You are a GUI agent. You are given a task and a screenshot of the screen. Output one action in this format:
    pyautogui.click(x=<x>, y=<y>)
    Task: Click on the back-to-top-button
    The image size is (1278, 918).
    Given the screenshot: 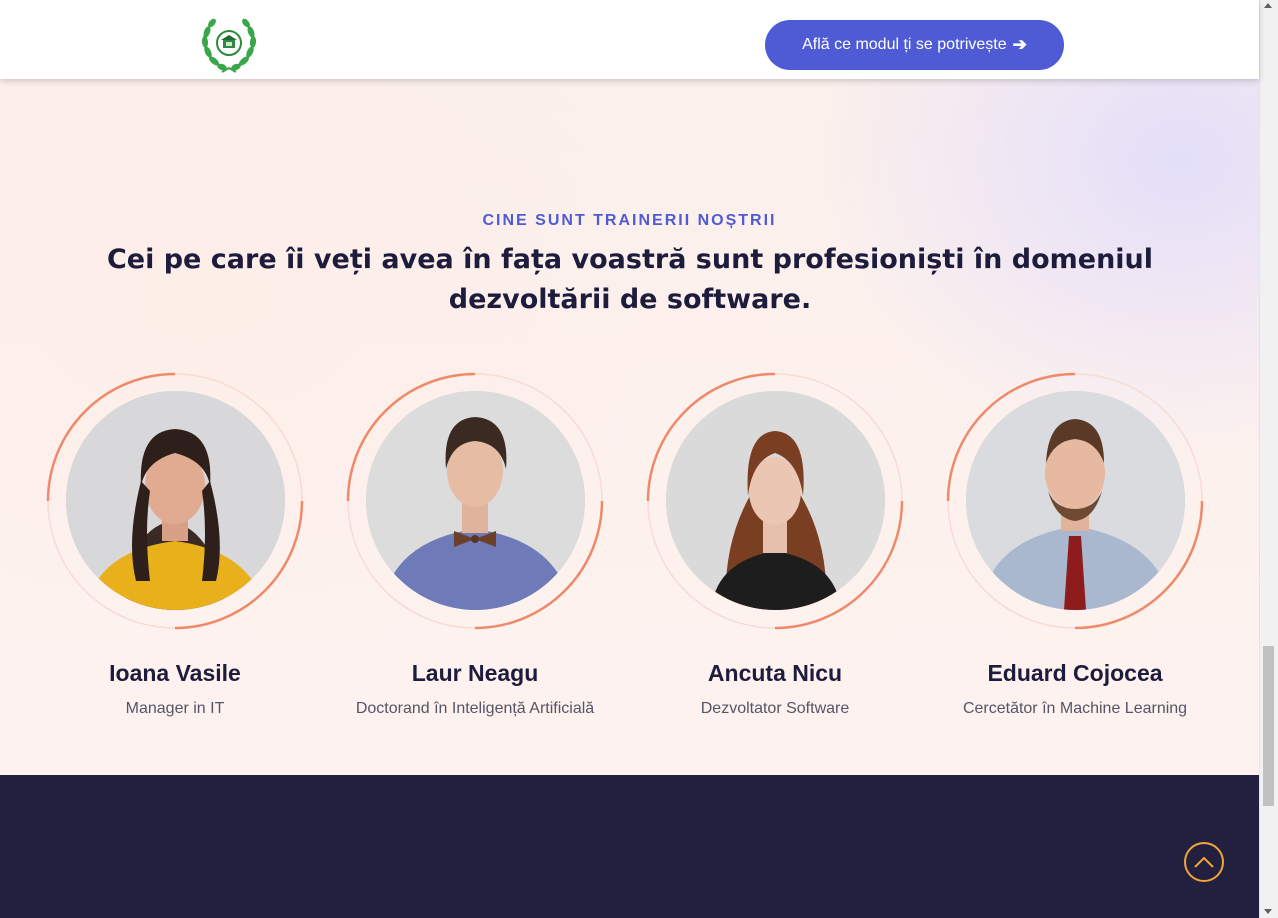 What is the action you would take?
    pyautogui.click(x=1204, y=862)
    